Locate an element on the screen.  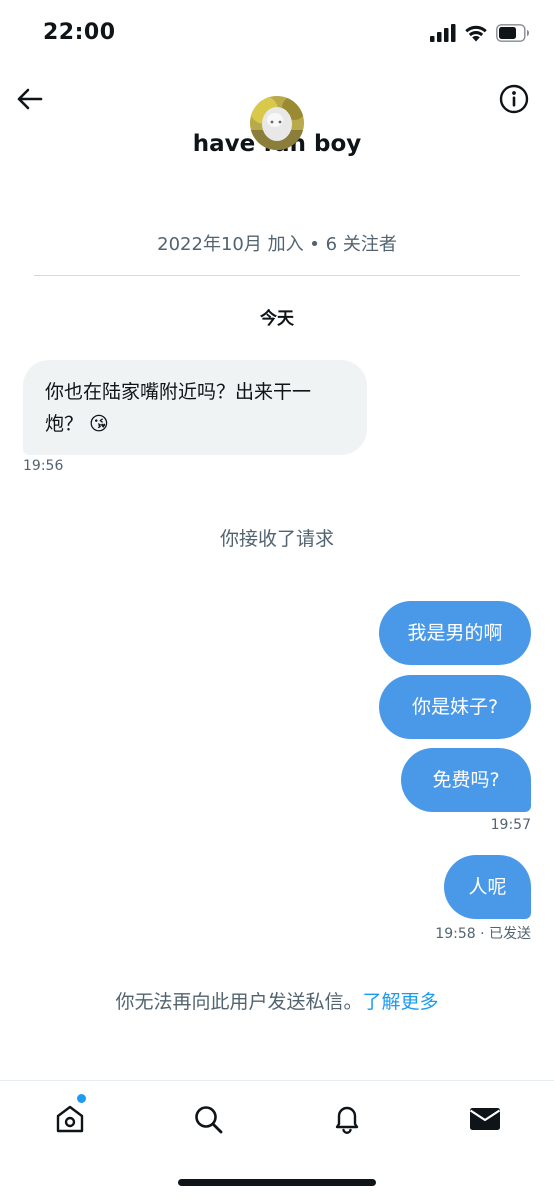
tab-notifications is located at coordinates (347, 1119).